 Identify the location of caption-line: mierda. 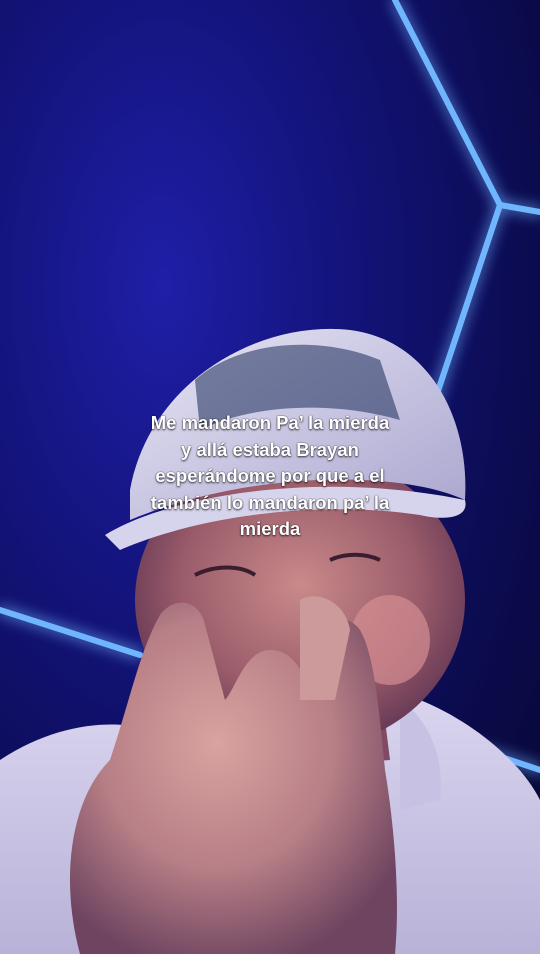
(270, 528).